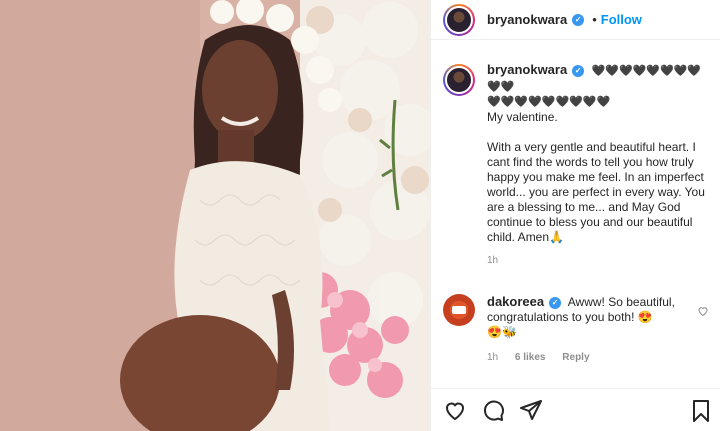 Image resolution: width=720 pixels, height=431 pixels. What do you see at coordinates (575, 357) in the screenshot?
I see `comment-reply-button: Reply` at bounding box center [575, 357].